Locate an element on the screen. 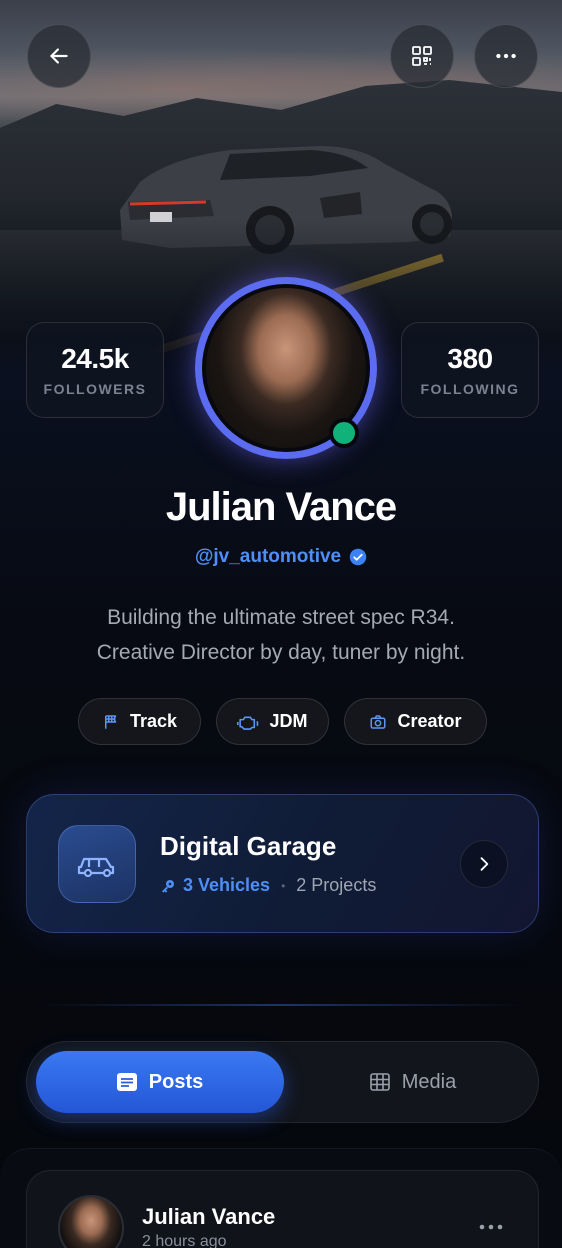  profile-name: Julian Vance is located at coordinates (281, 507).